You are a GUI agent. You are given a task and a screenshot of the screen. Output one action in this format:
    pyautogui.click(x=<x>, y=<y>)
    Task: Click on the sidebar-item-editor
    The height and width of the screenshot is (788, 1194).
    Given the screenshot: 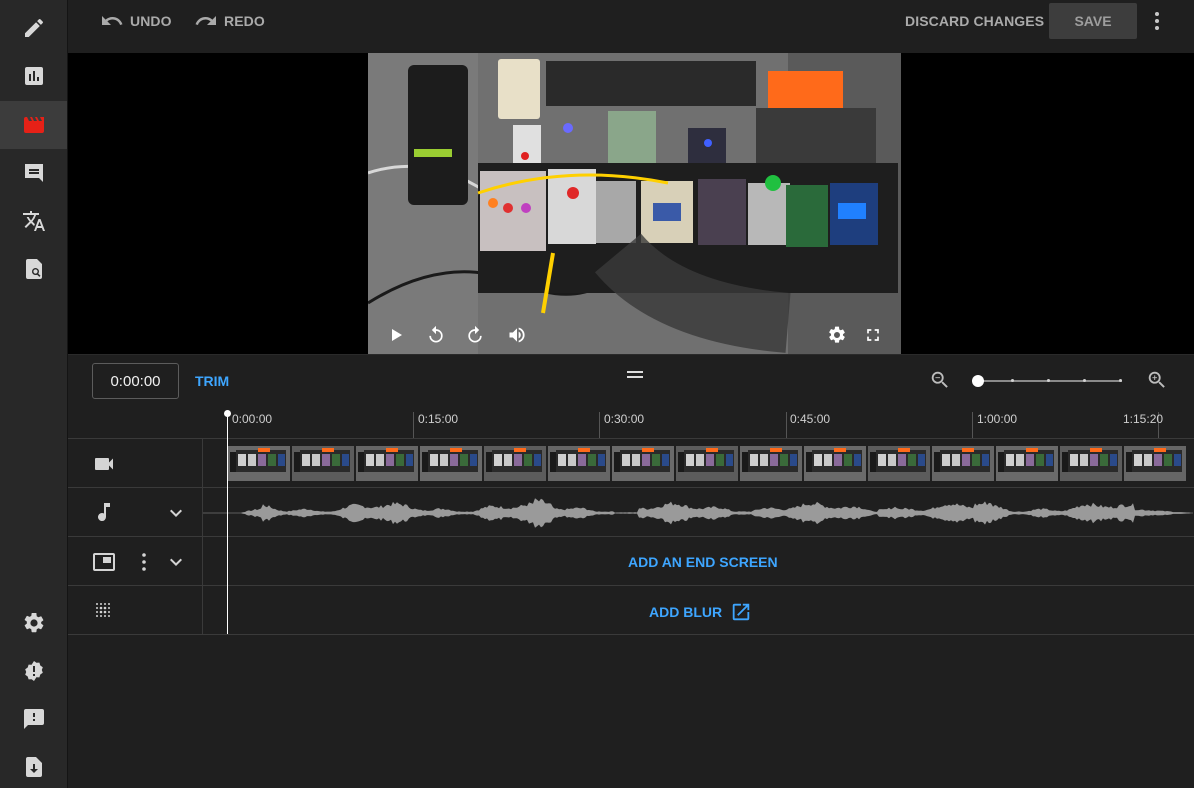 What is the action you would take?
    pyautogui.click(x=33, y=125)
    